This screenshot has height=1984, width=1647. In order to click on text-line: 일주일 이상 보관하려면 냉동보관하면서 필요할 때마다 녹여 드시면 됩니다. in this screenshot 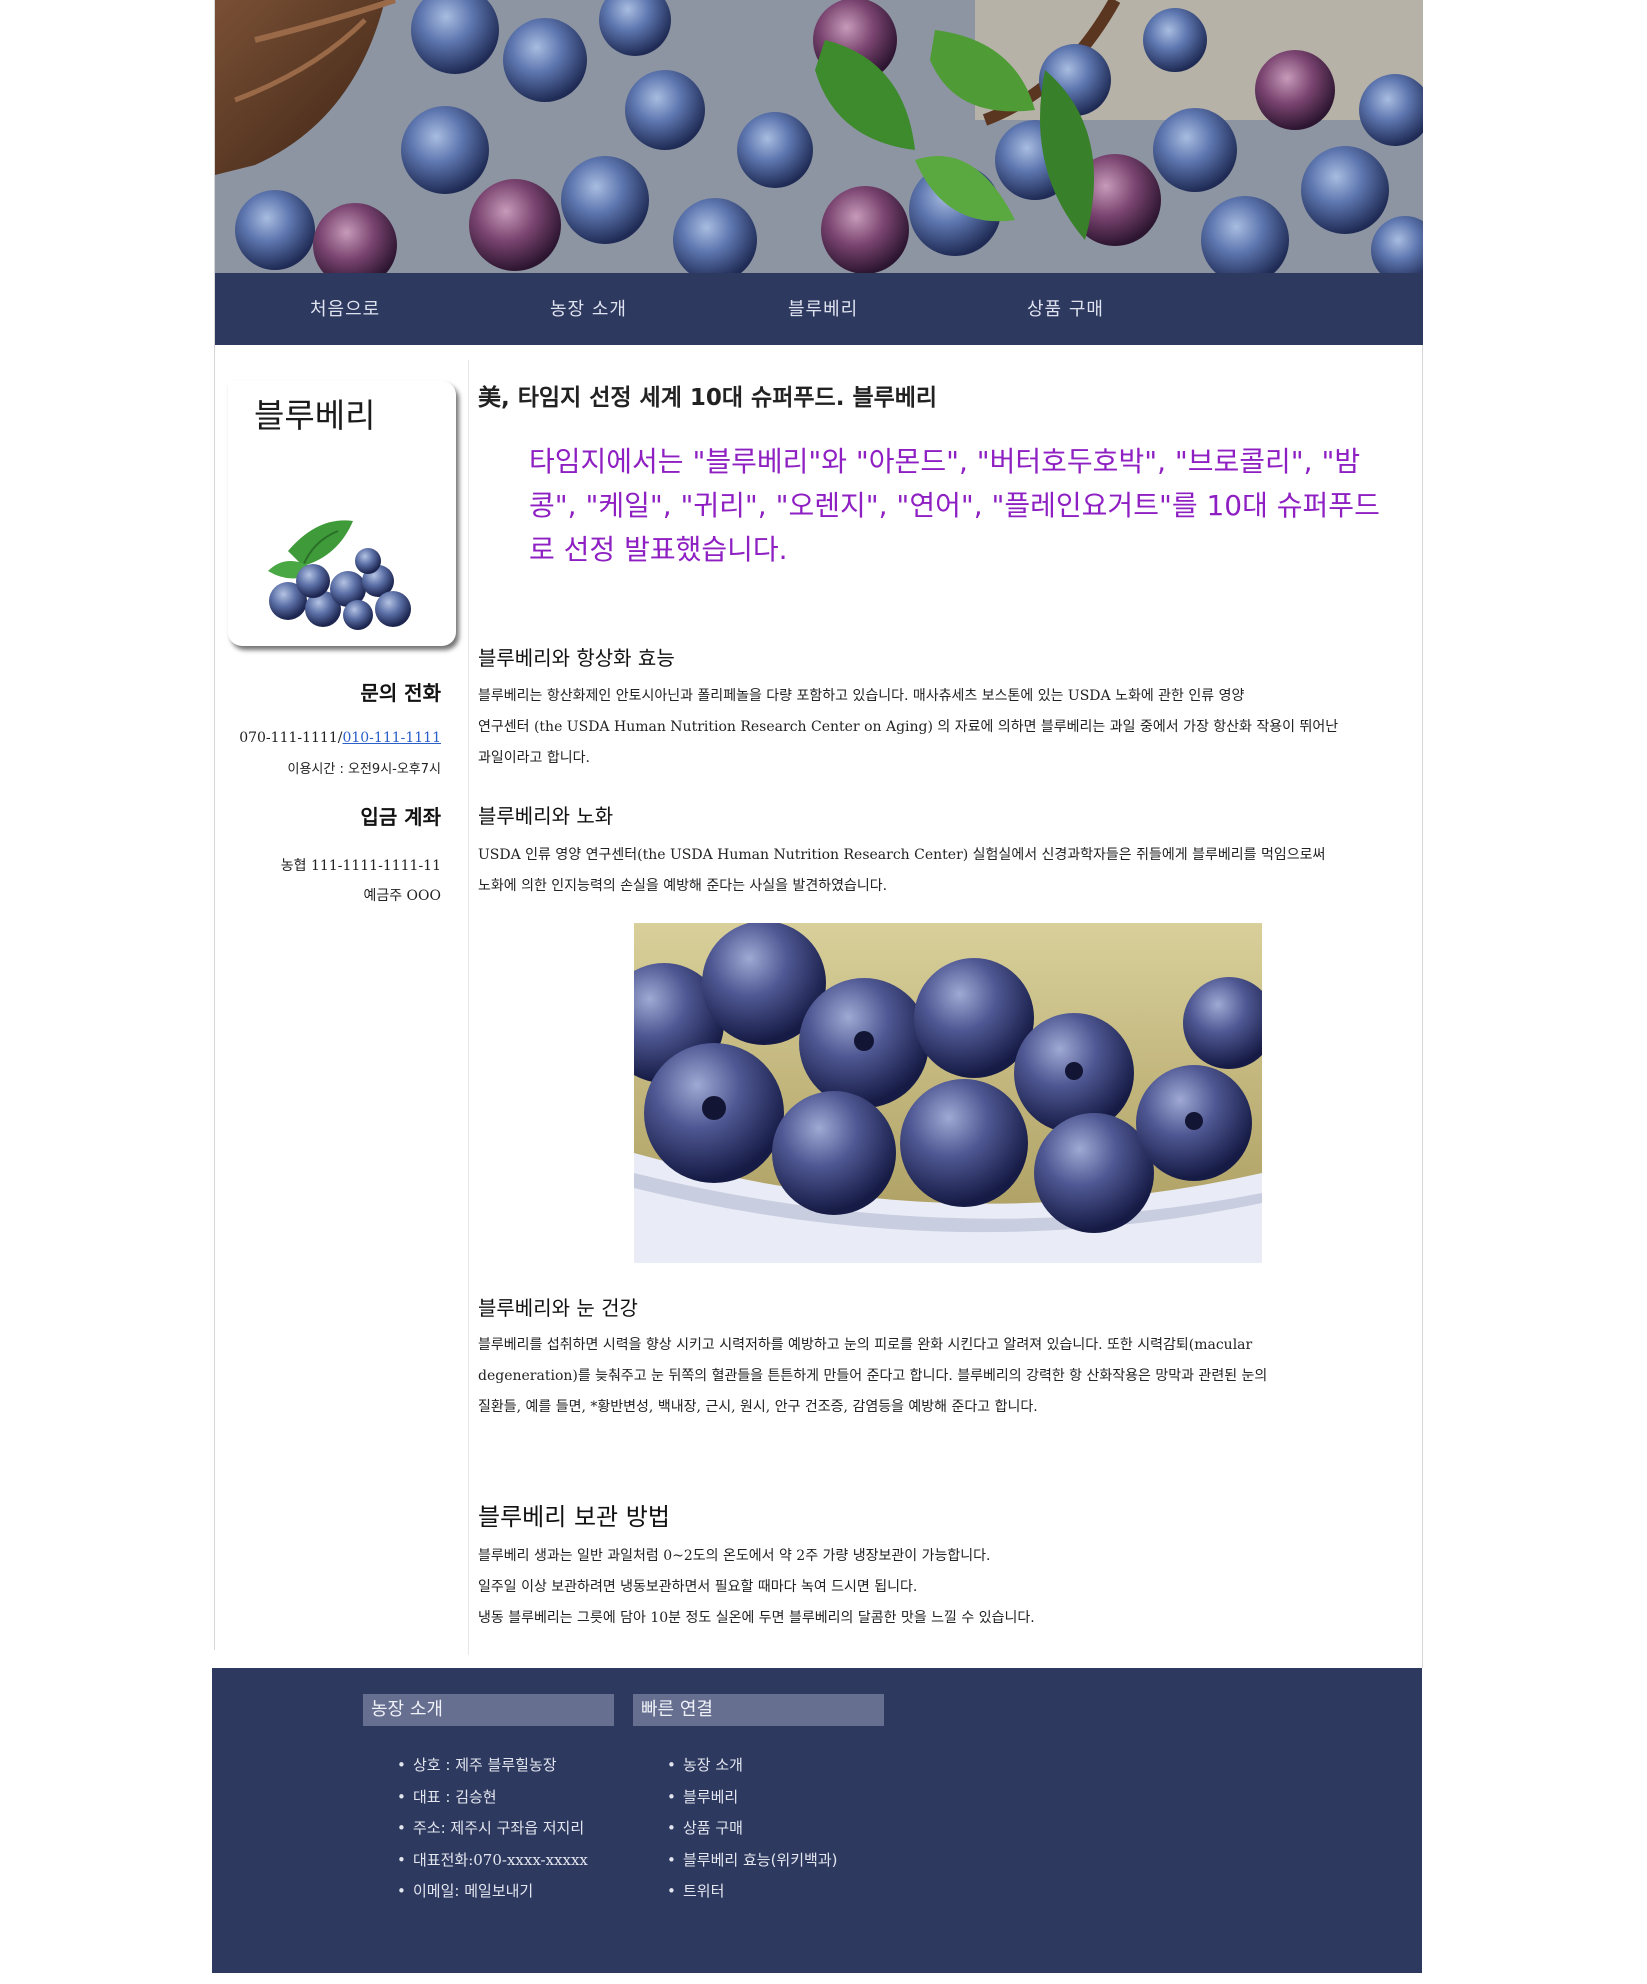, I will do `click(698, 1587)`.